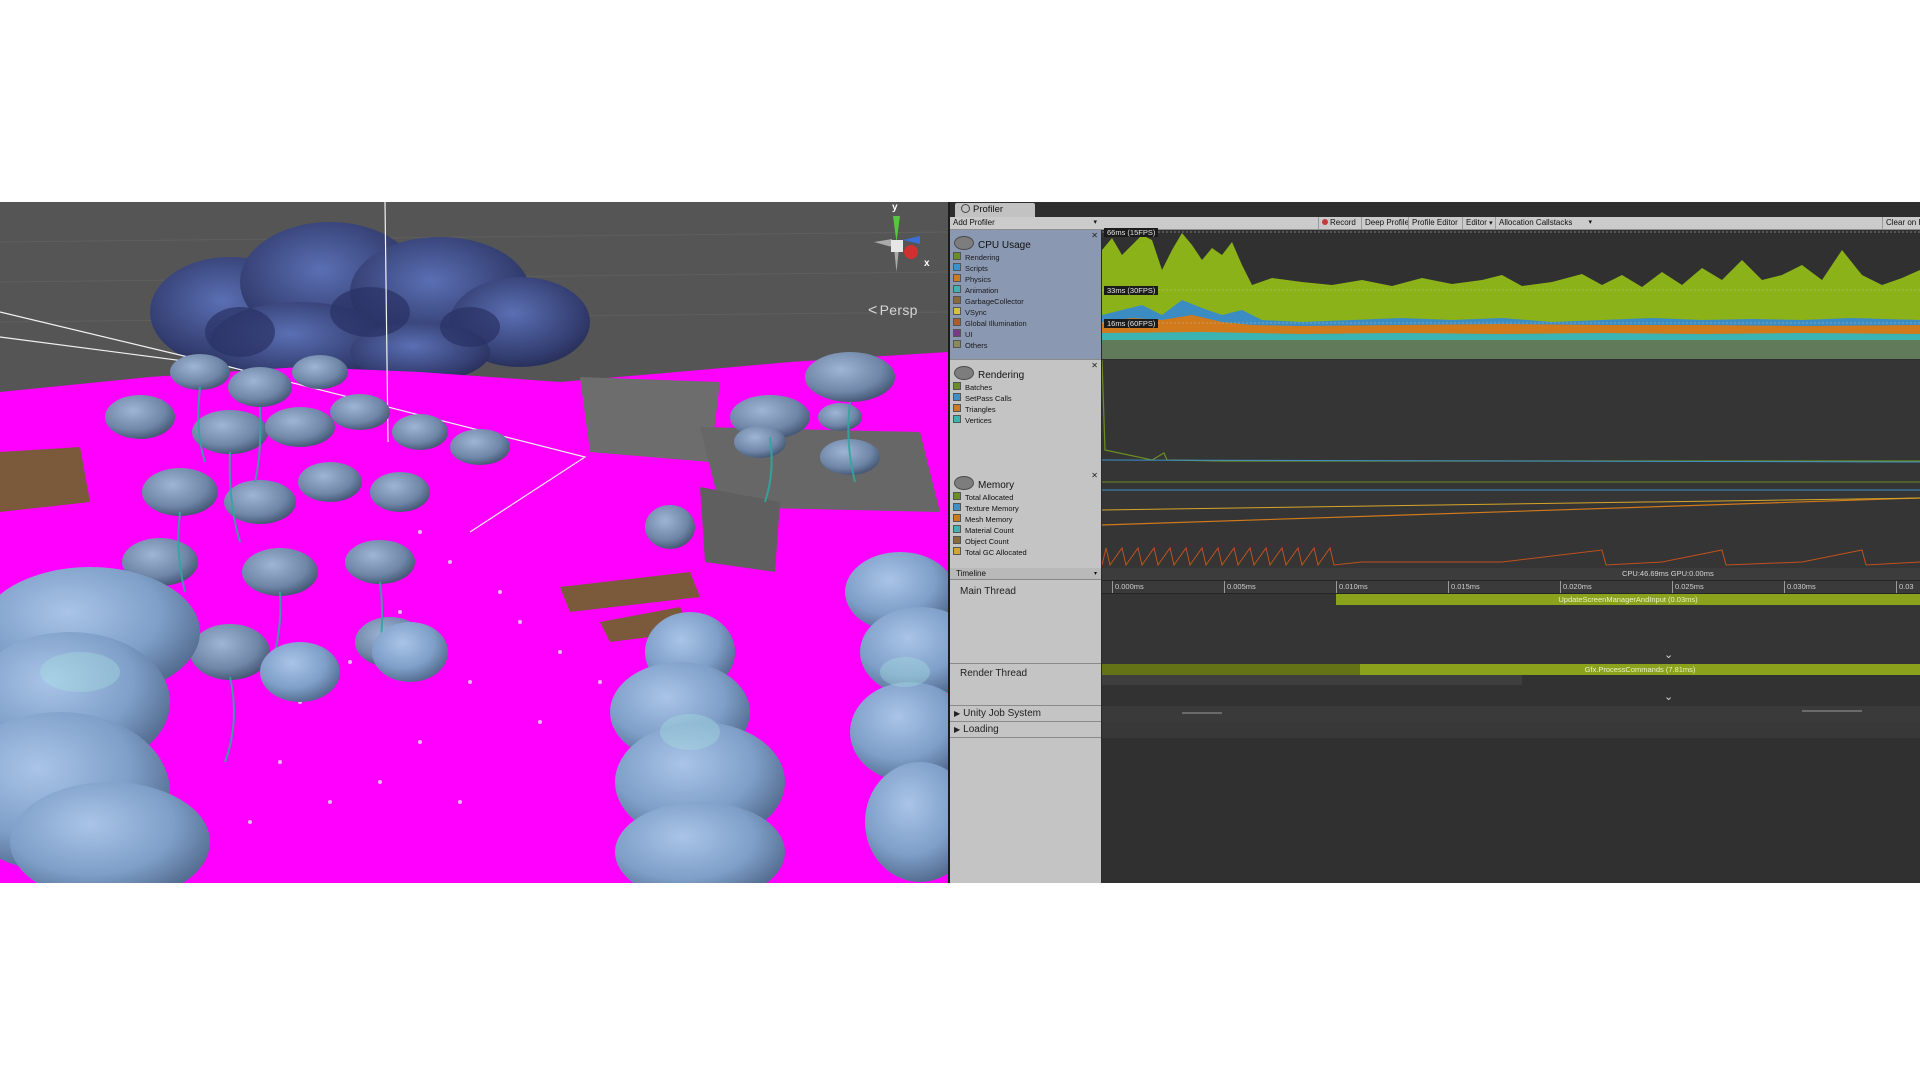 The height and width of the screenshot is (1086, 1920). I want to click on rendering-chart, so click(1511, 415).